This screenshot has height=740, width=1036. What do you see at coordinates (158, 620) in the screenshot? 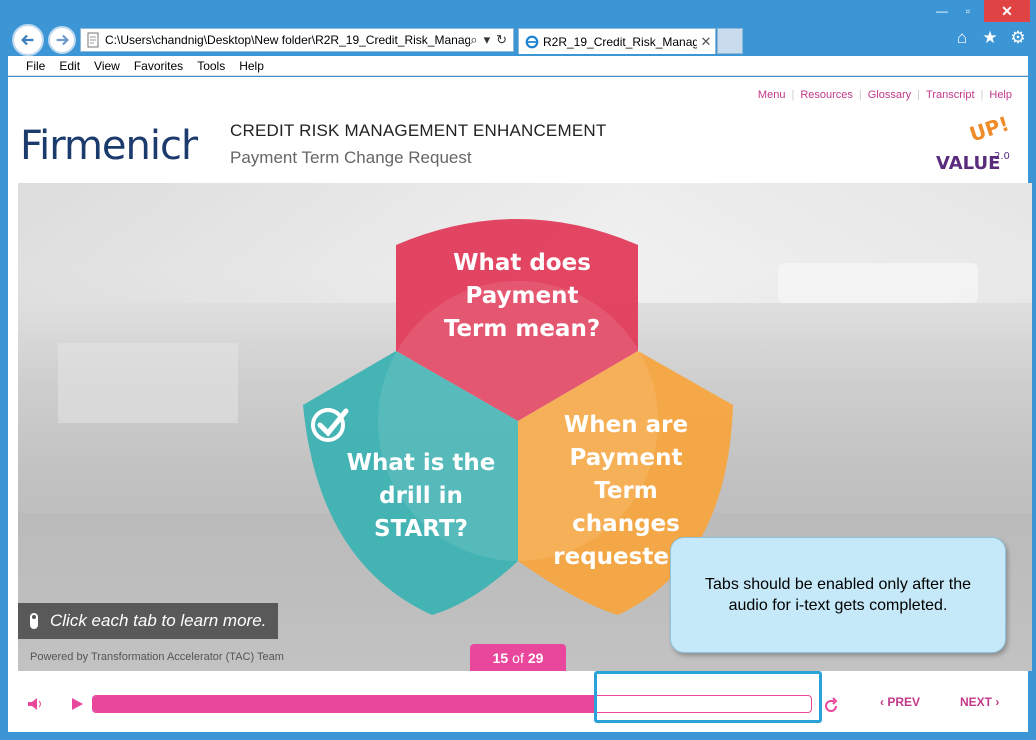
I see `hint-text: Click each tab to learn more.` at bounding box center [158, 620].